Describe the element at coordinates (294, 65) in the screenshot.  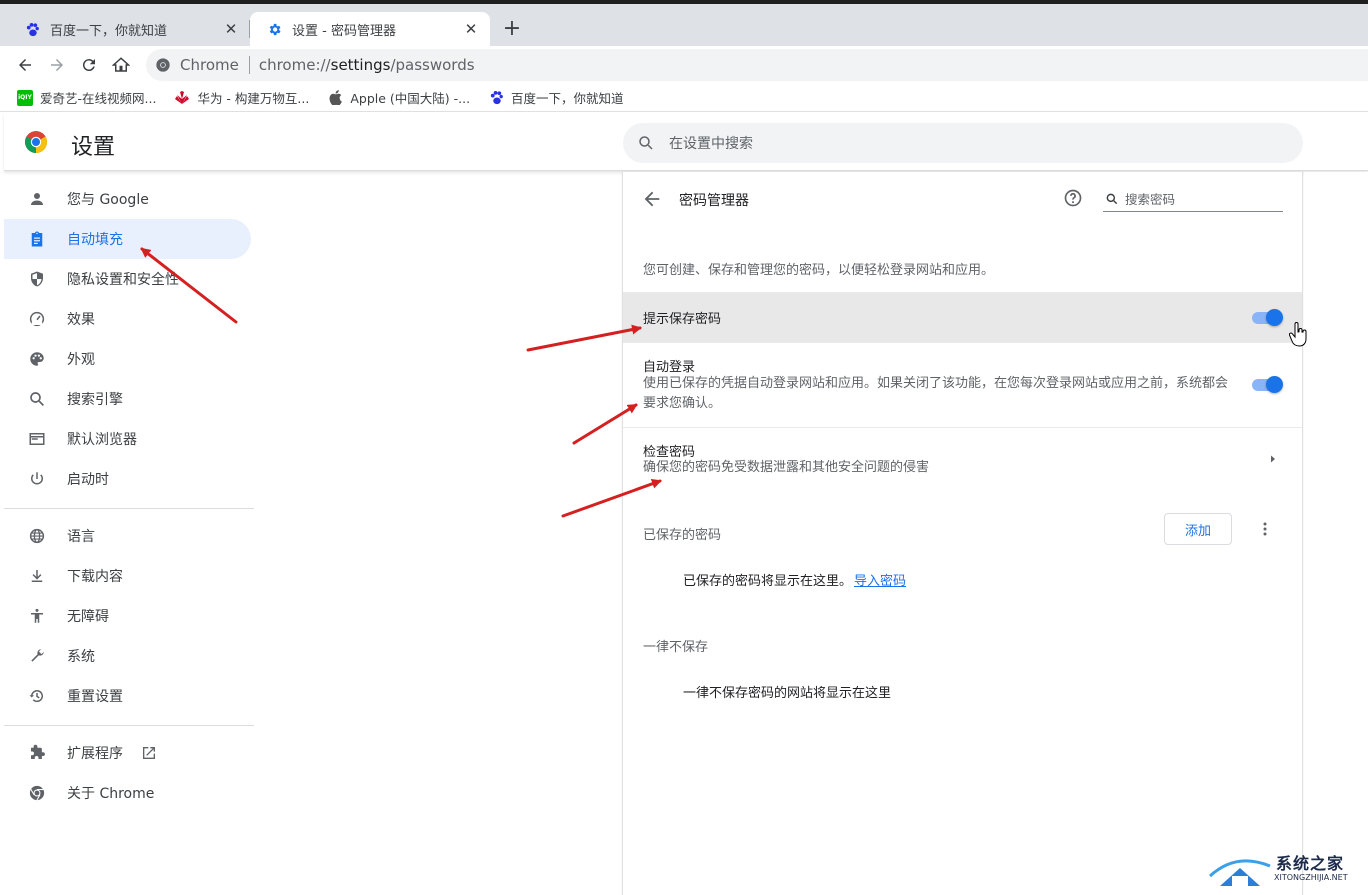
I see `url-scheme: chrome://` at that location.